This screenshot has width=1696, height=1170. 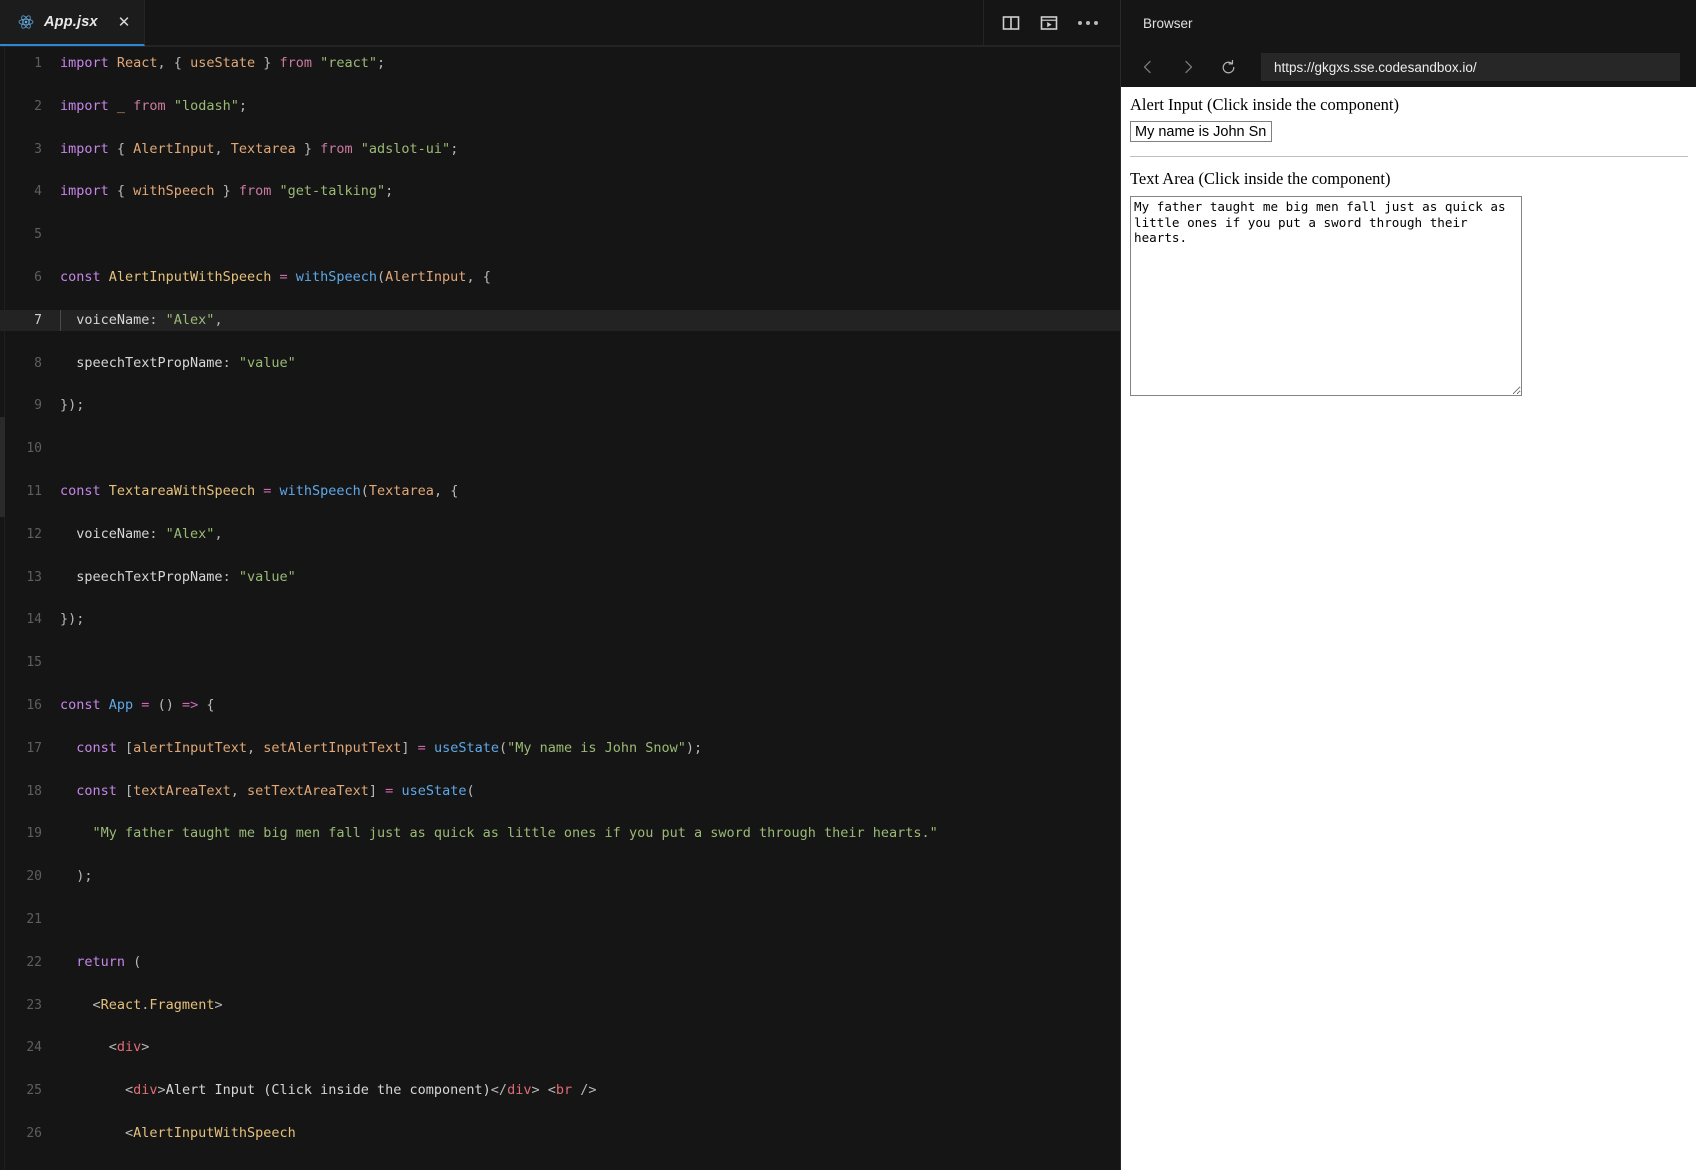 What do you see at coordinates (34, 748) in the screenshot?
I see `line-number: 17` at bounding box center [34, 748].